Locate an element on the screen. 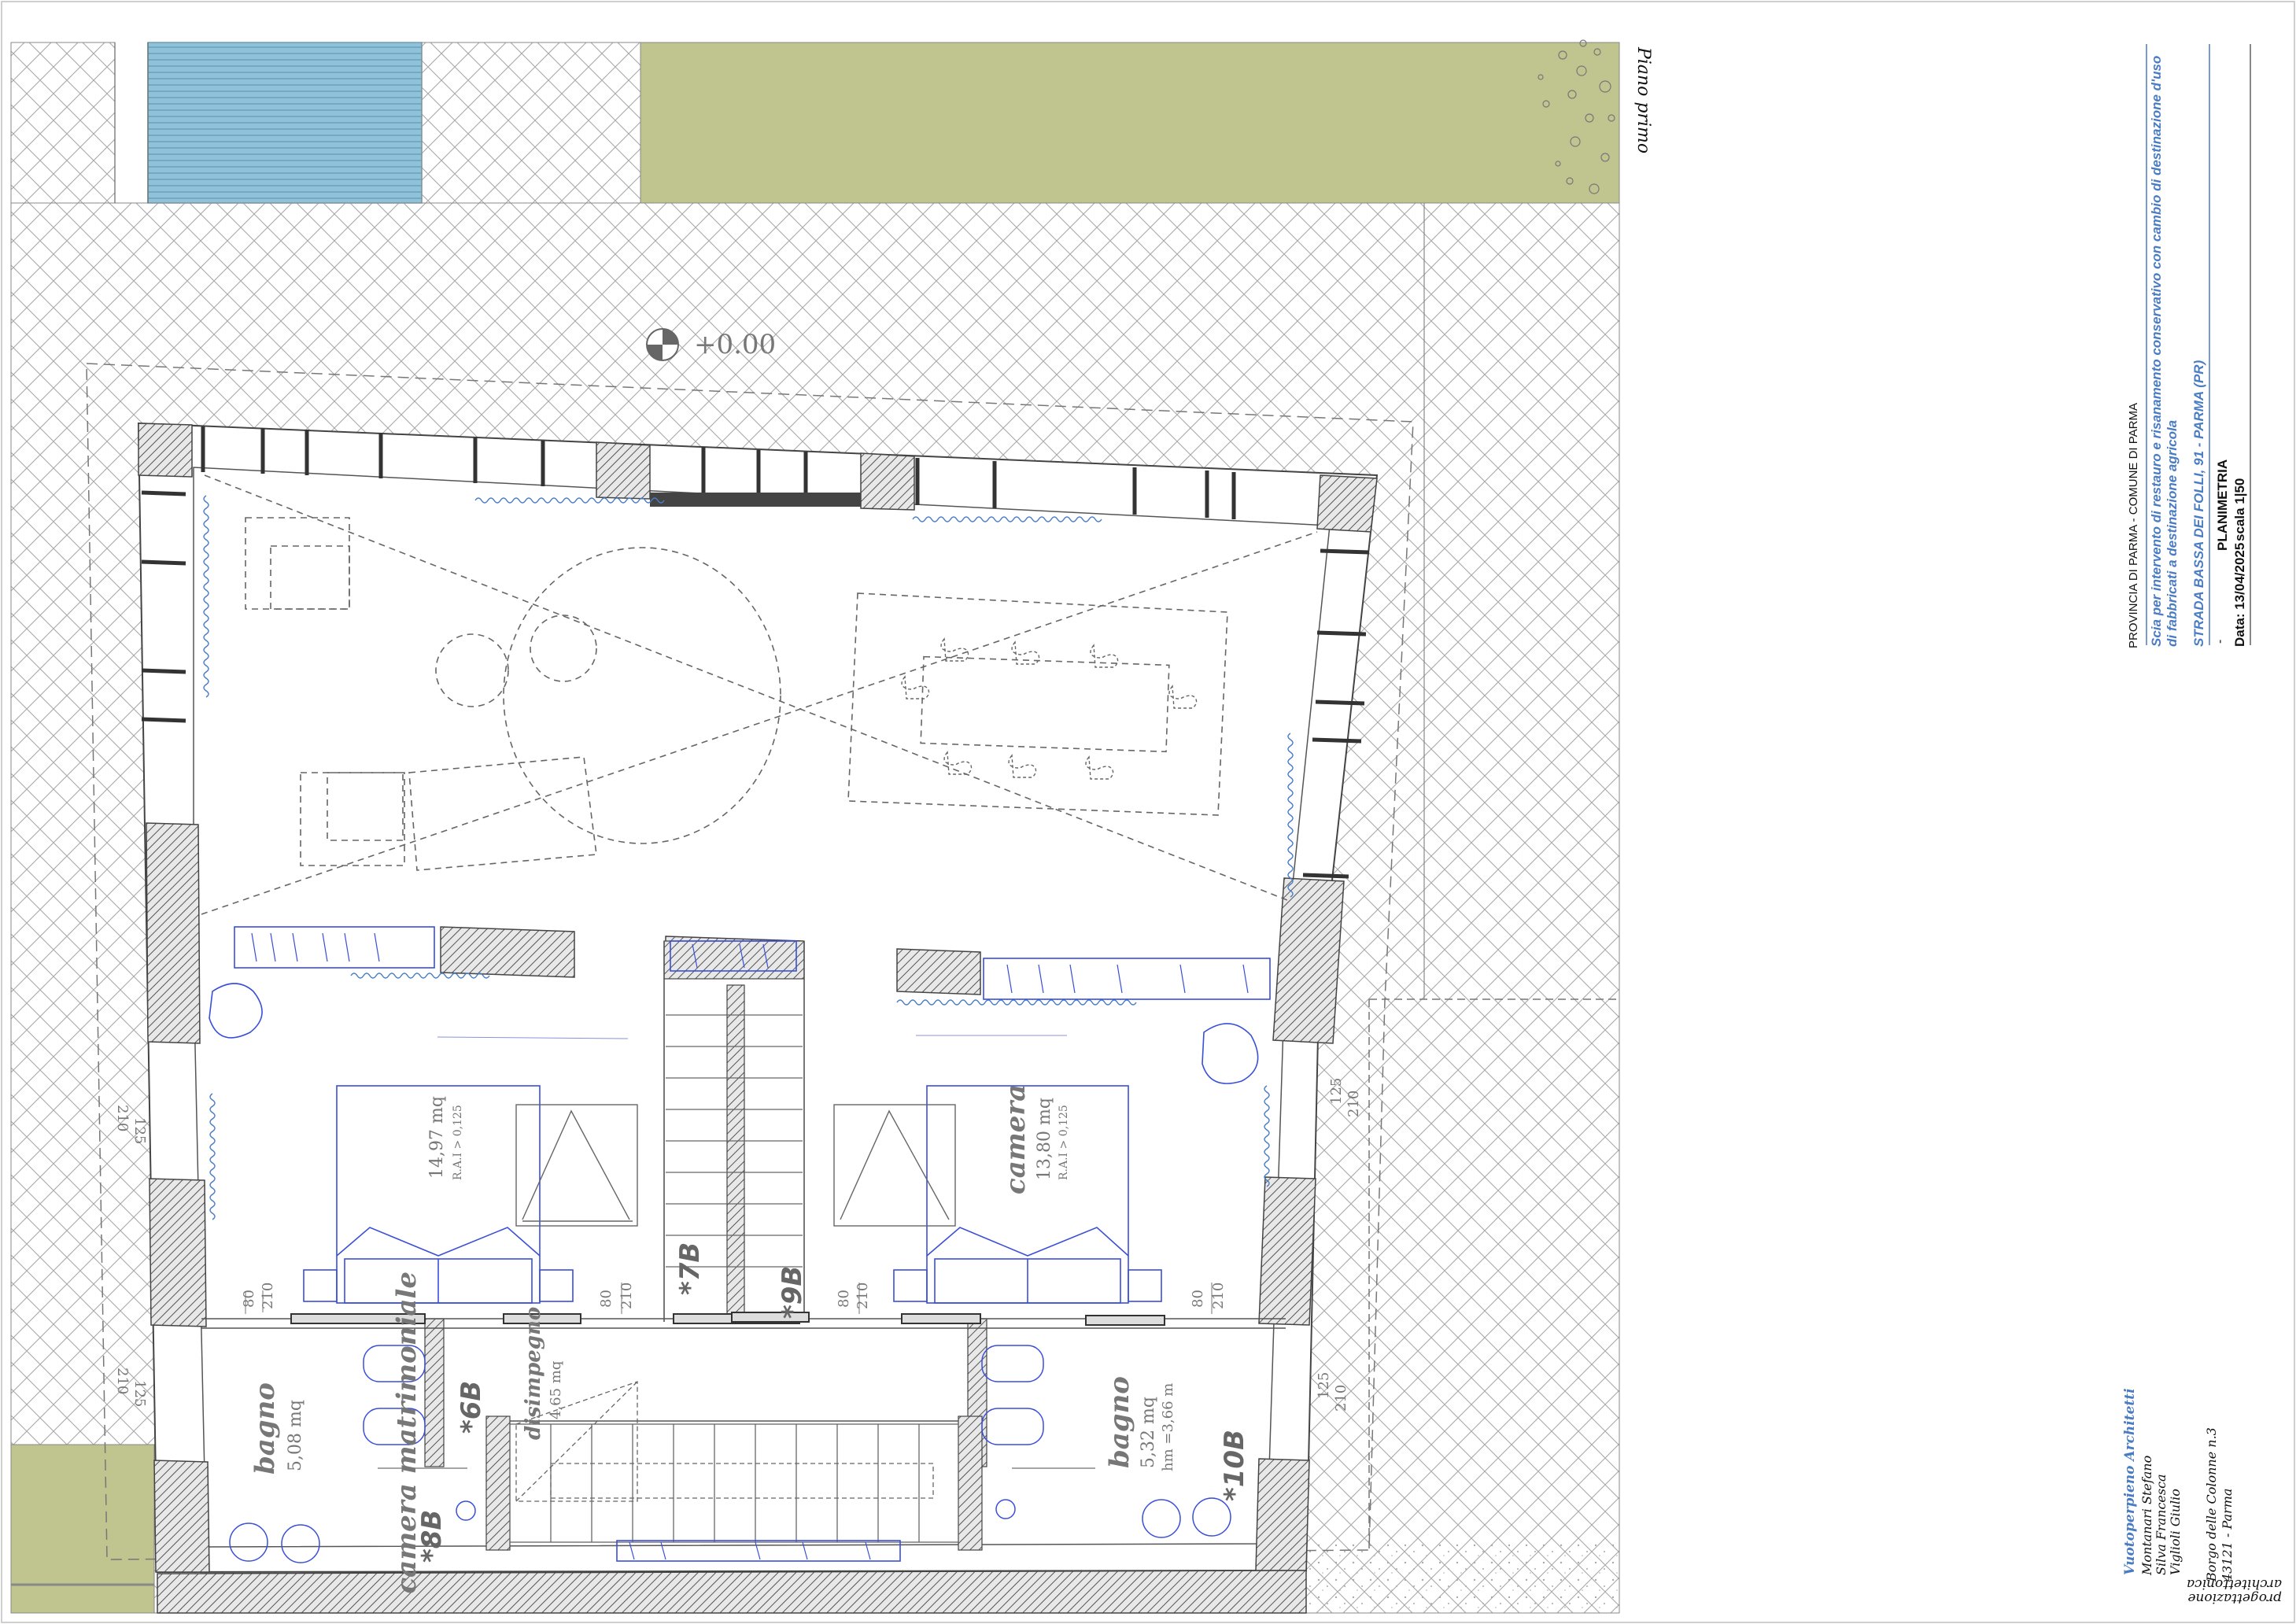 The width and height of the screenshot is (2296, 1624). room-area-camera-matrimoniale: 14,97 mq is located at coordinates (437, 1137).